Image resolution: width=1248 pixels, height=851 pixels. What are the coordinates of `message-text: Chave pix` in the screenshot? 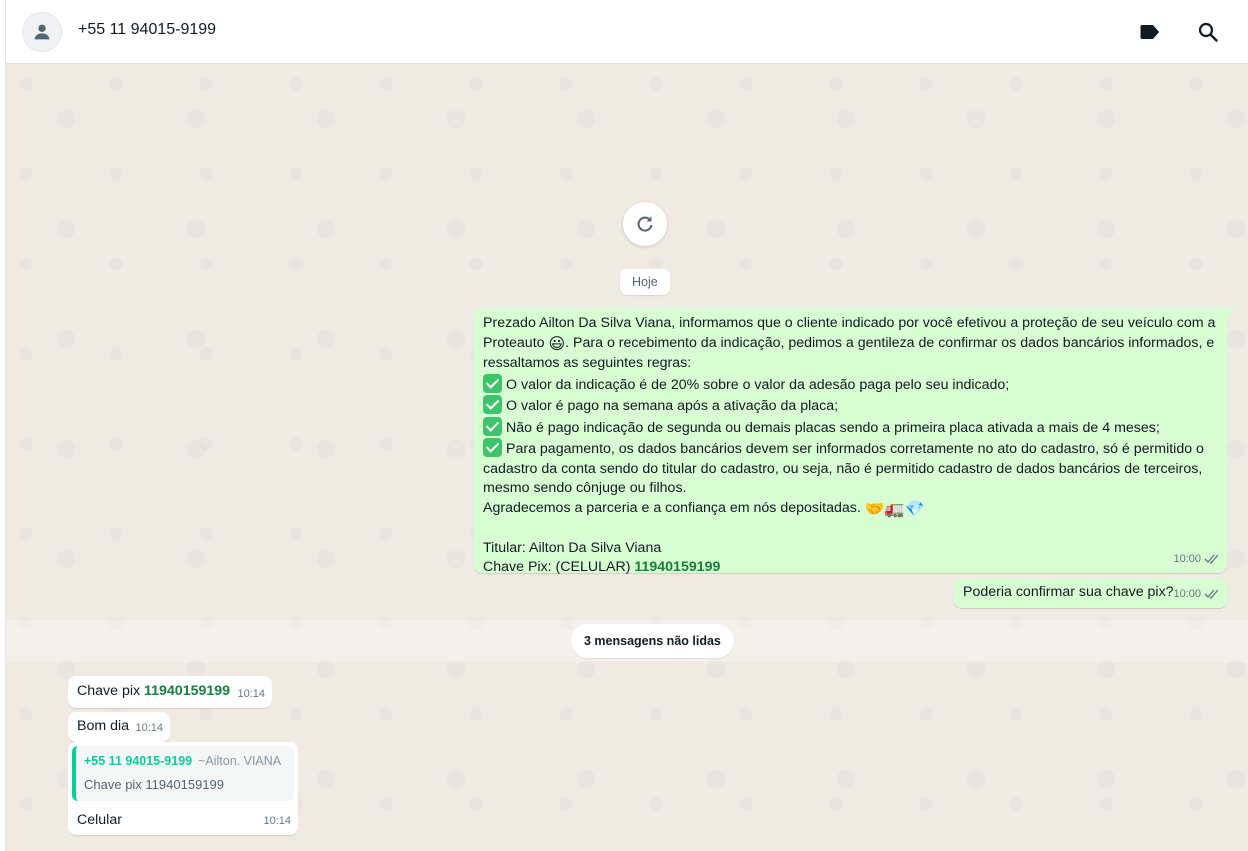 It's located at (111, 691).